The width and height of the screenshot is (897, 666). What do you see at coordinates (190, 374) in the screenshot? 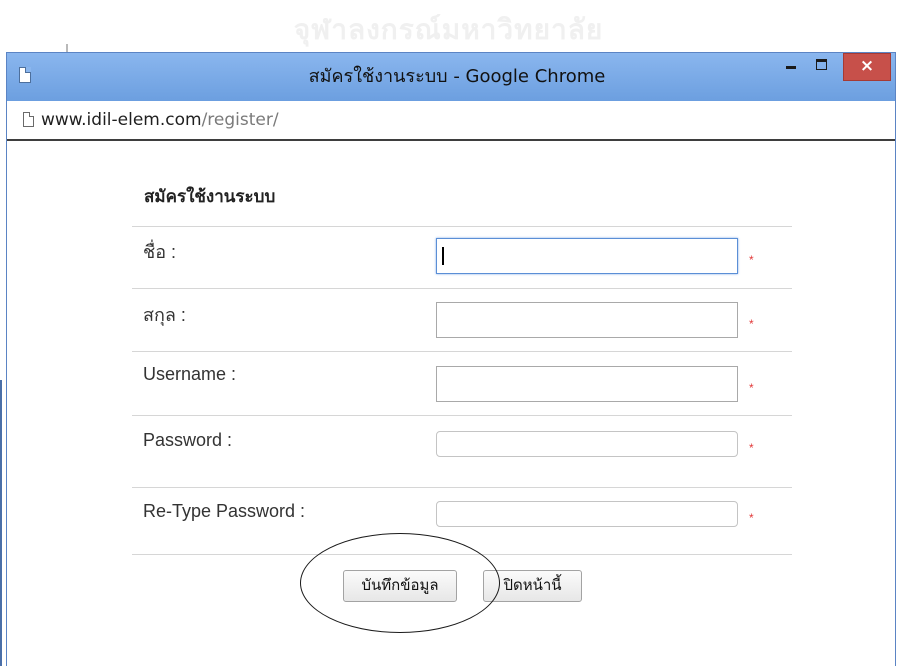
I see `username-label: Username :` at bounding box center [190, 374].